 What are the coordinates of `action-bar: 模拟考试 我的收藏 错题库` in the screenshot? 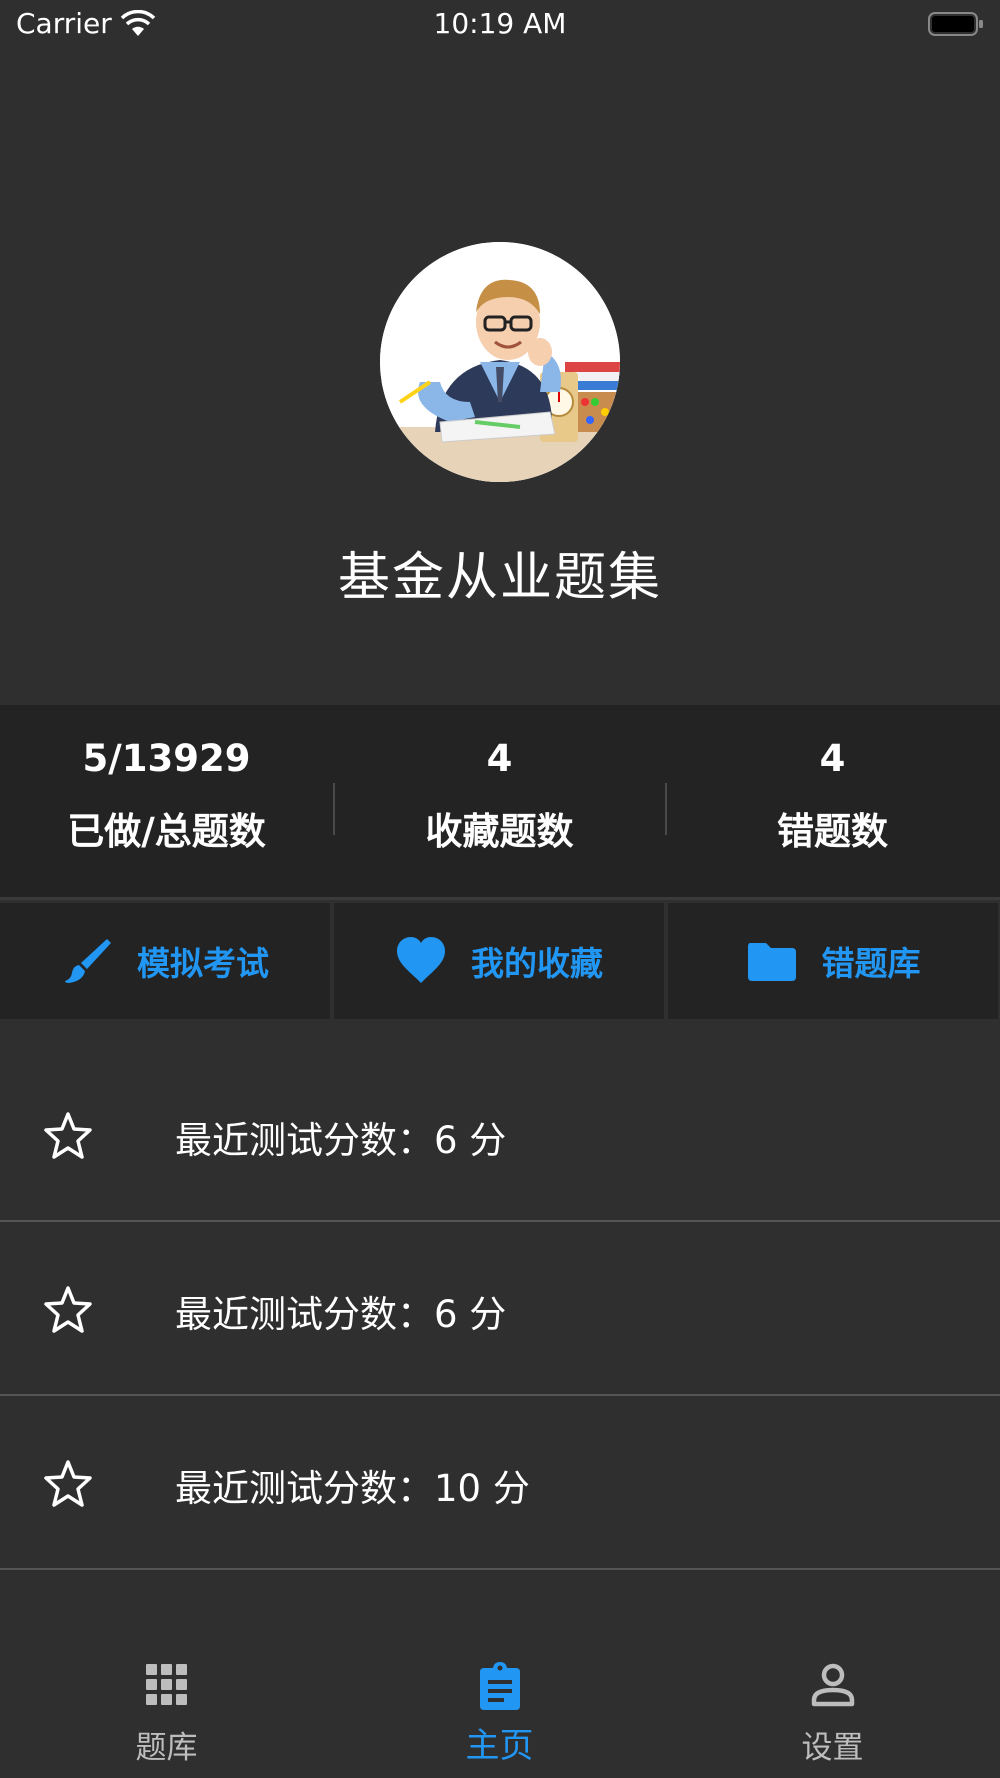 It's located at (500, 961).